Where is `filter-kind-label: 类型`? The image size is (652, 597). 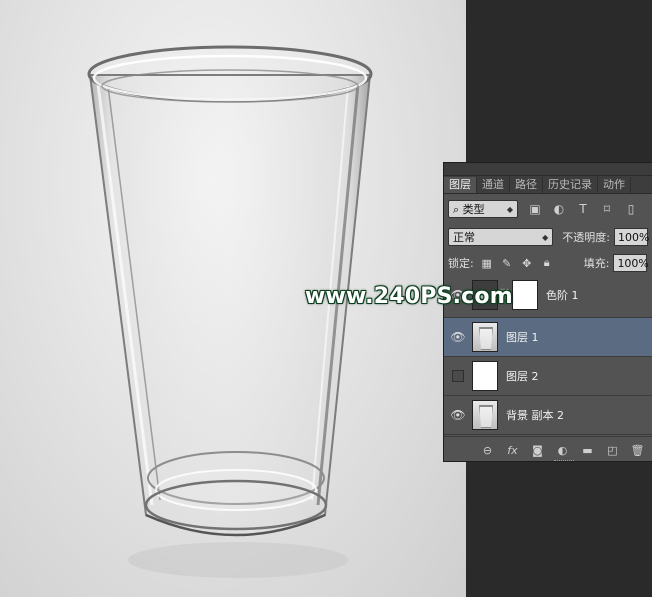 filter-kind-label: 类型 is located at coordinates (473, 209).